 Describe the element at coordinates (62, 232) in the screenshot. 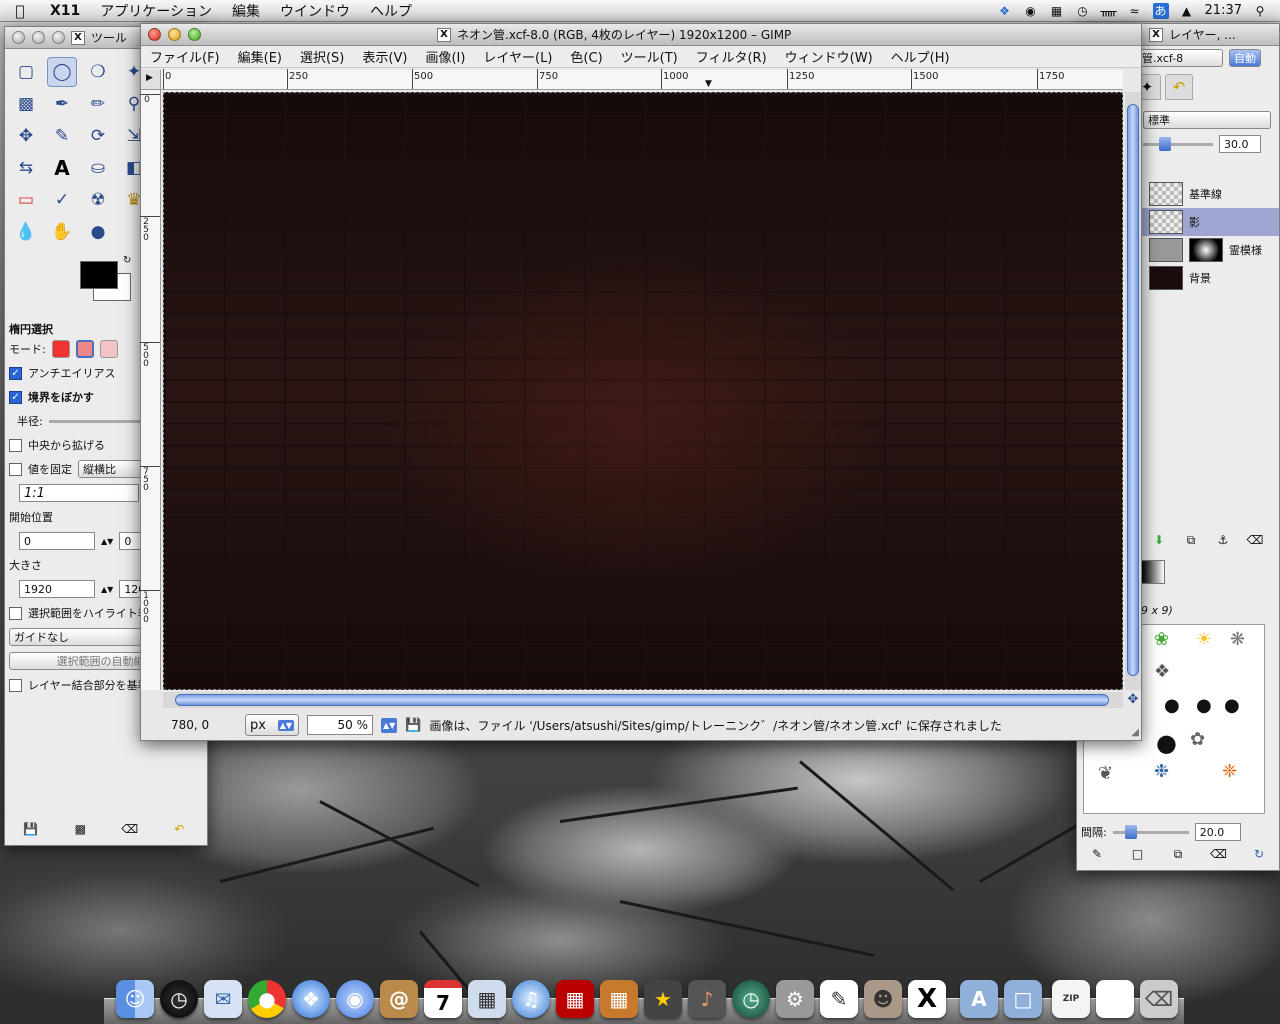

I see `smudge-tool-icon: ✋` at that location.